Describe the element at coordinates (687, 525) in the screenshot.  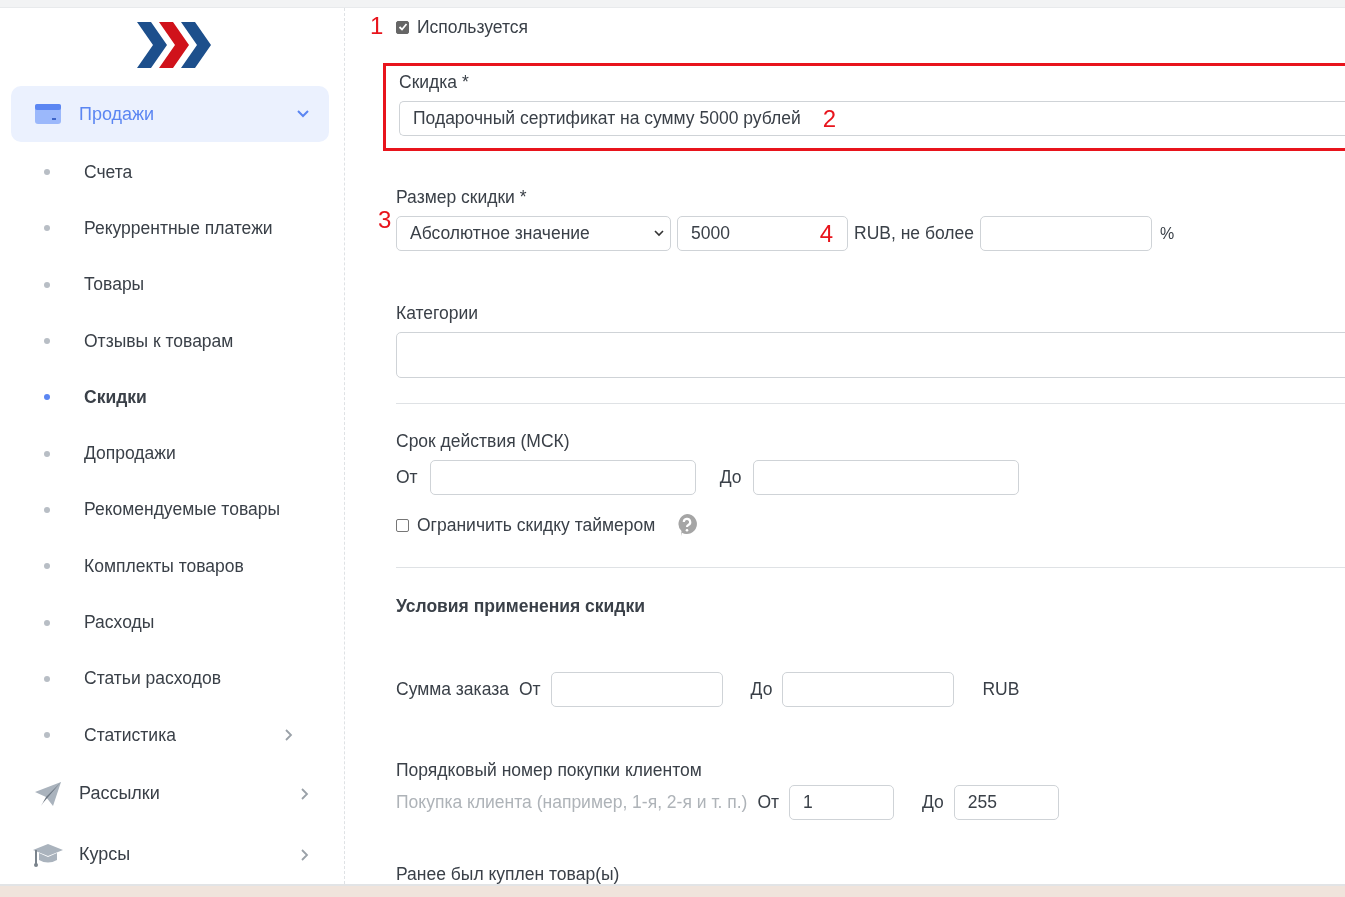
I see `help-icon` at that location.